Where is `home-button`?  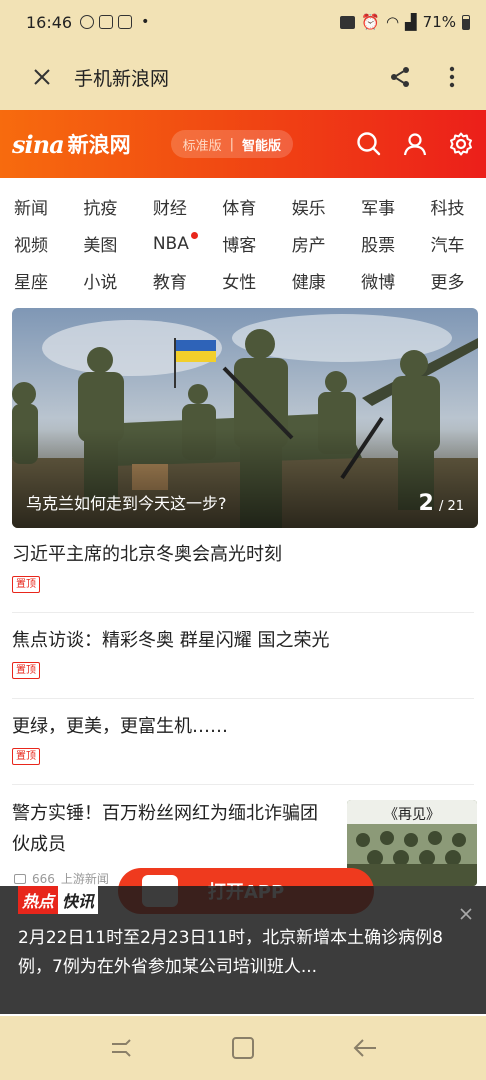
home-button is located at coordinates (243, 1048).